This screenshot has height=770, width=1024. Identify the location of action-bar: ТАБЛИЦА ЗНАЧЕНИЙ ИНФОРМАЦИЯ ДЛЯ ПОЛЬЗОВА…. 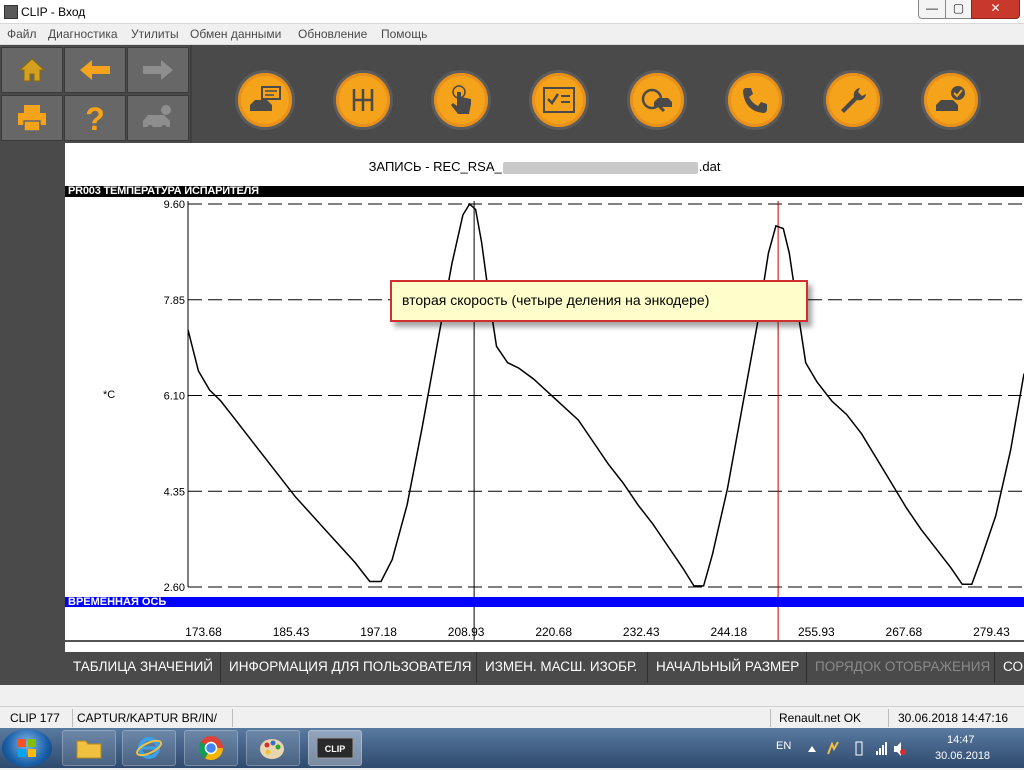
(544, 668).